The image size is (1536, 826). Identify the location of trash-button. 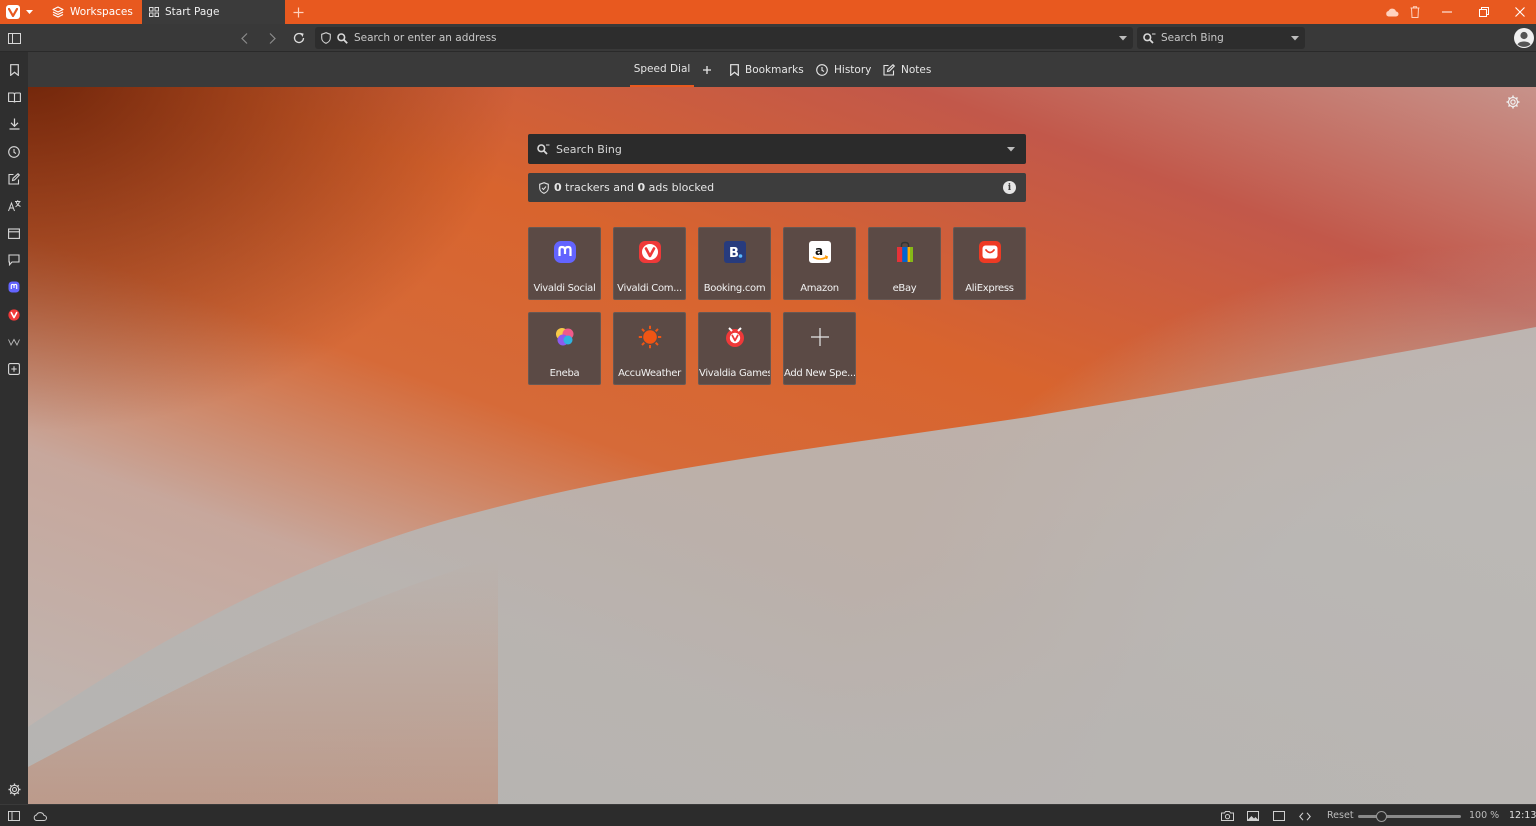
(1415, 12).